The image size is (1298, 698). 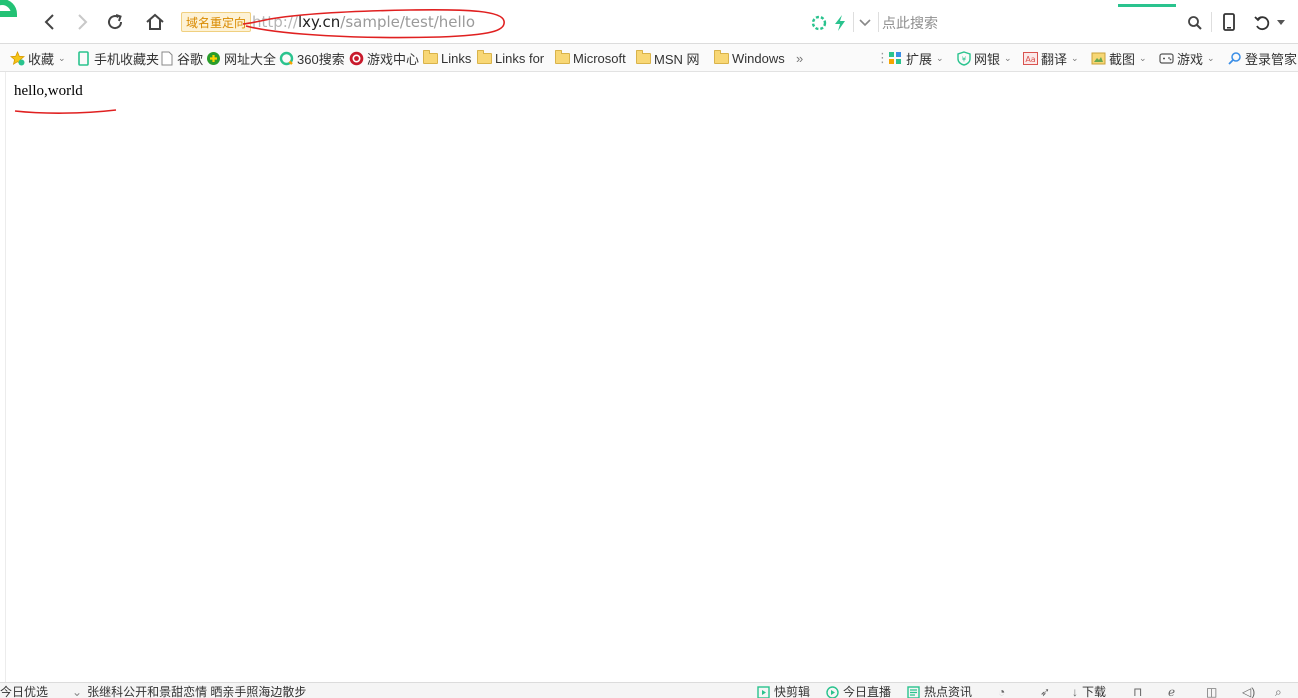 What do you see at coordinates (1098, 58) in the screenshot?
I see `screenshot-icon` at bounding box center [1098, 58].